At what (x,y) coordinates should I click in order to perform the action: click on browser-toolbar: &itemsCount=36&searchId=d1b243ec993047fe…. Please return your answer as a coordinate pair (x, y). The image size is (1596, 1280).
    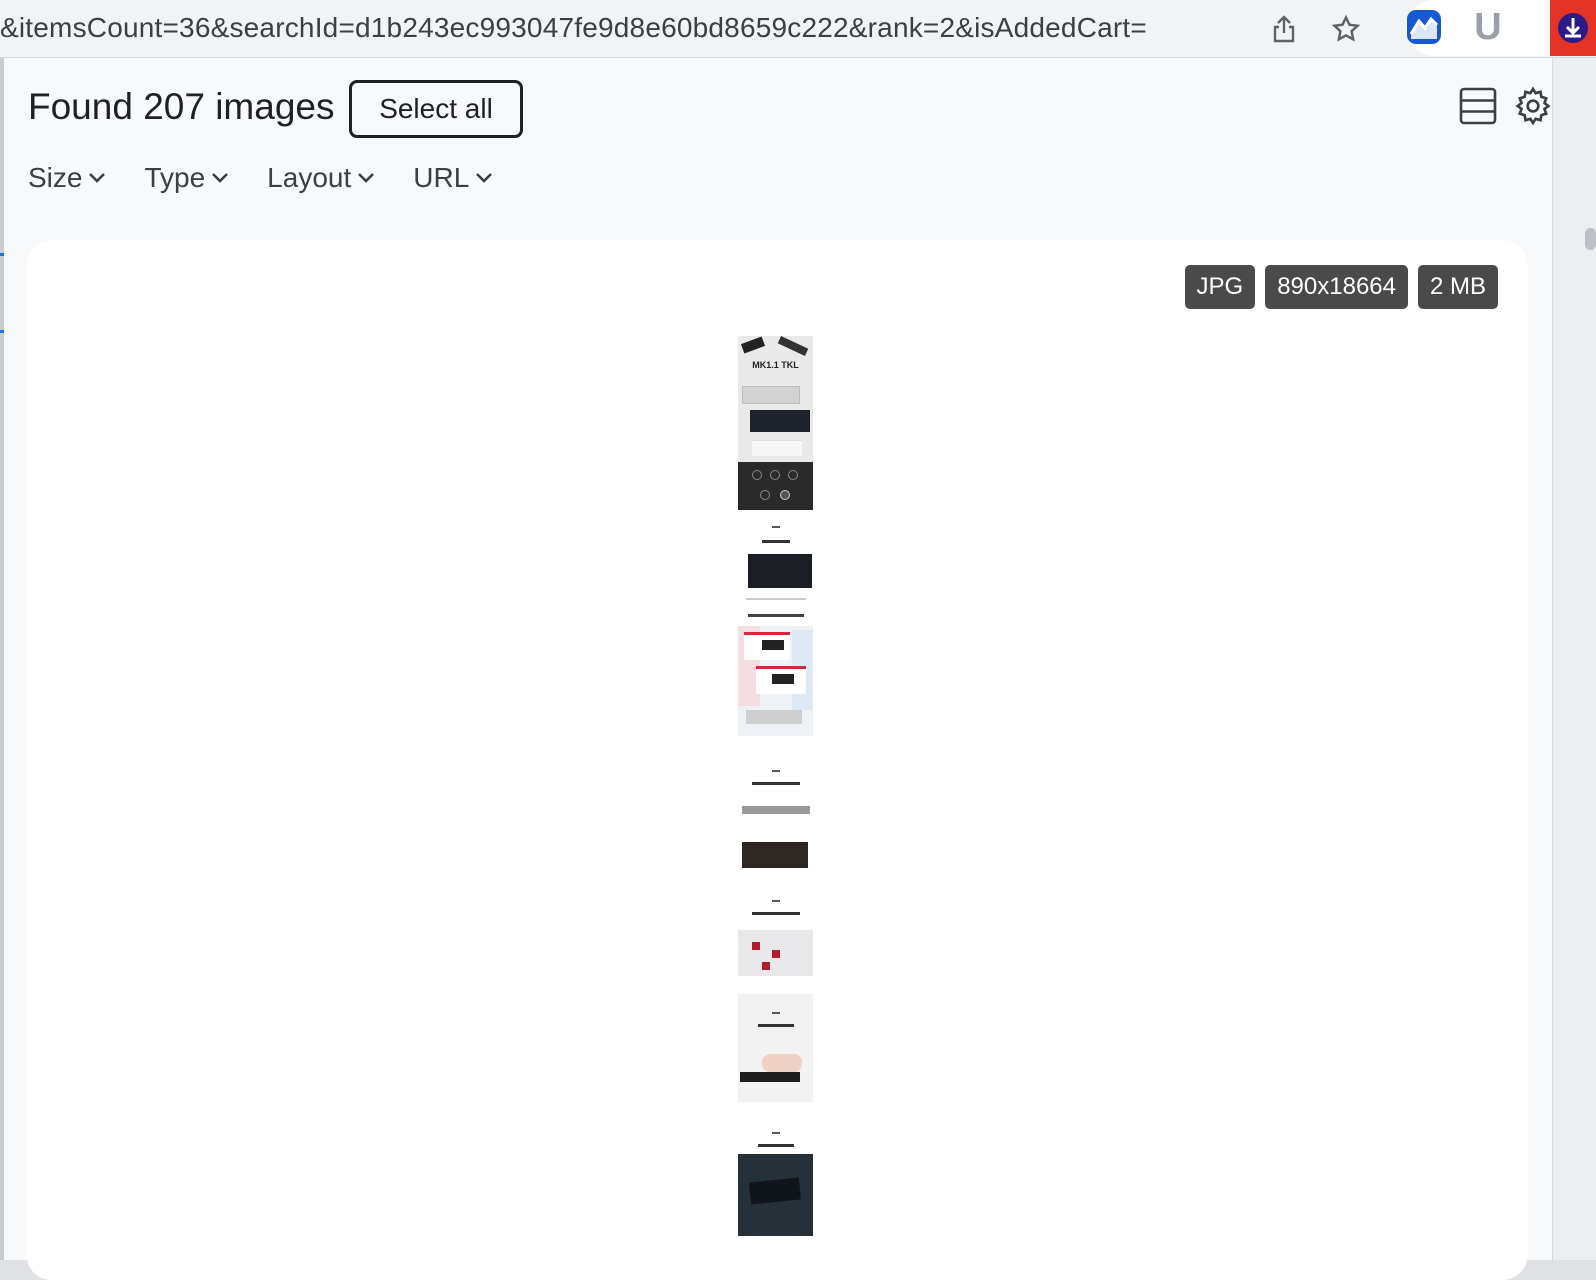
    Looking at the image, I should click on (798, 29).